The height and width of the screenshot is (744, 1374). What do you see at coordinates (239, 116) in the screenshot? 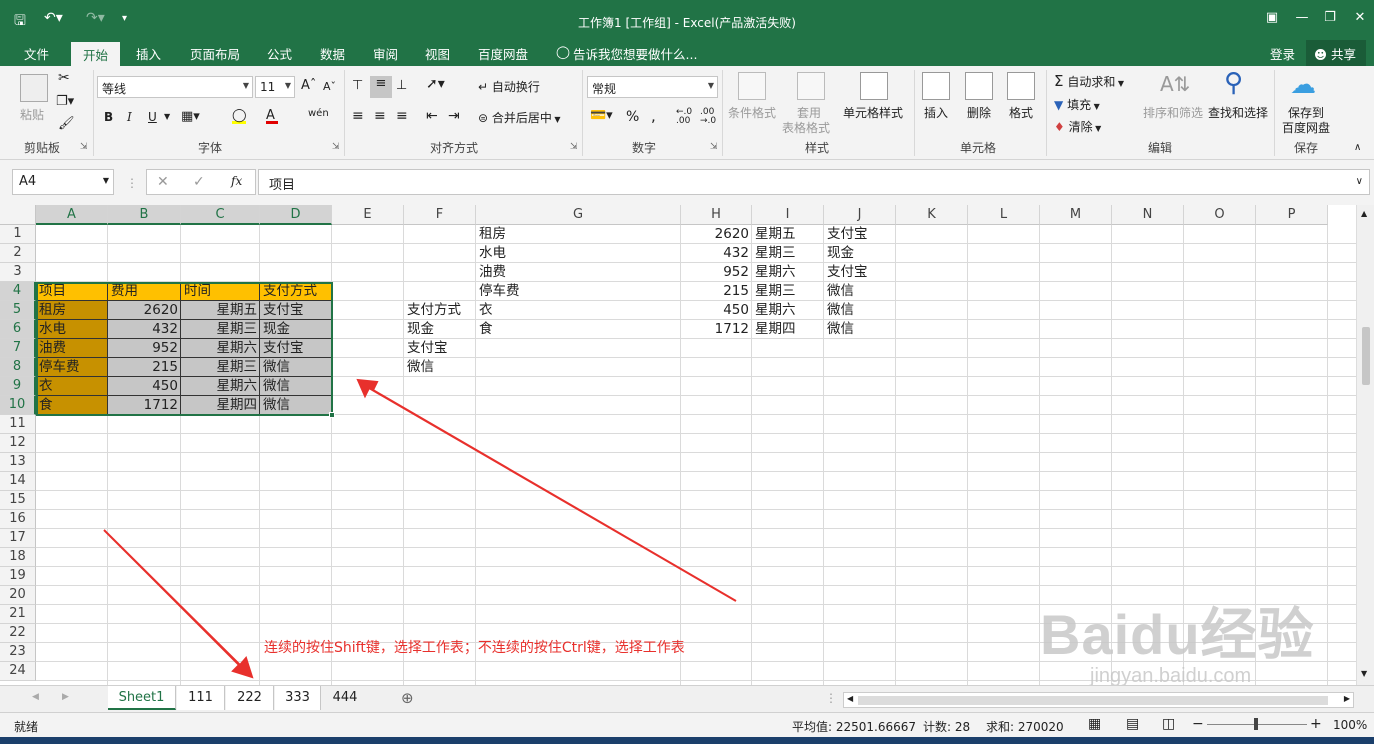
I see `fill-color-icon: ◯` at bounding box center [239, 116].